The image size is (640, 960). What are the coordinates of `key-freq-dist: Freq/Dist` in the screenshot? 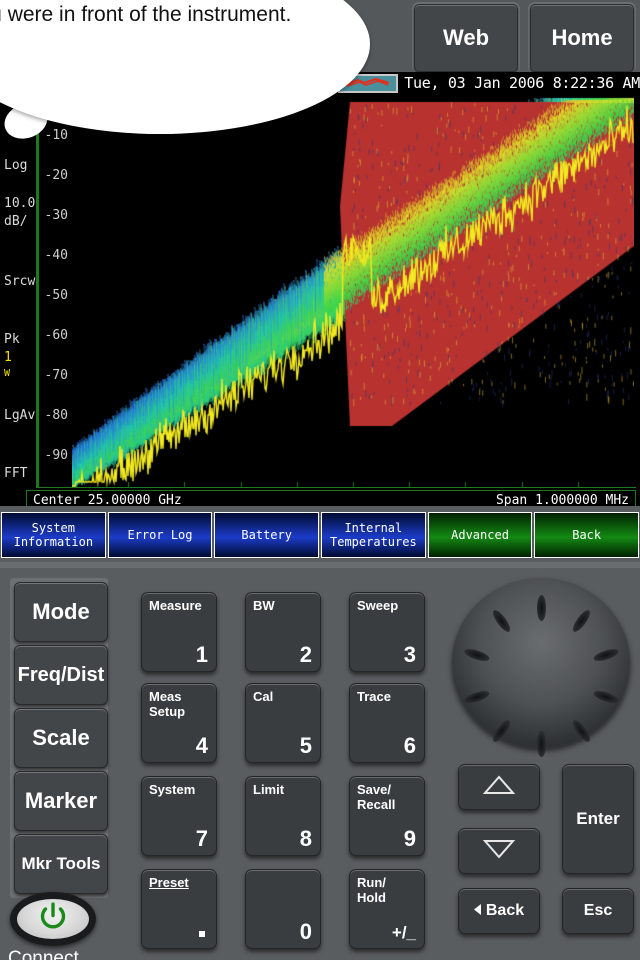 It's located at (61, 675).